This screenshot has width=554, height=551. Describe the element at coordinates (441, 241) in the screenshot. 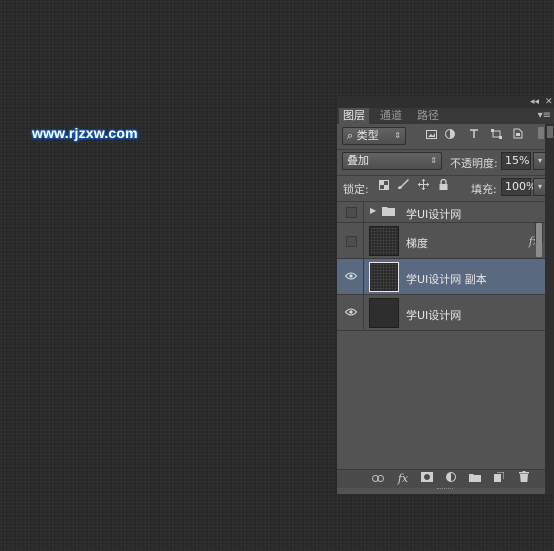

I see `layer-row: 梯度 fx` at that location.